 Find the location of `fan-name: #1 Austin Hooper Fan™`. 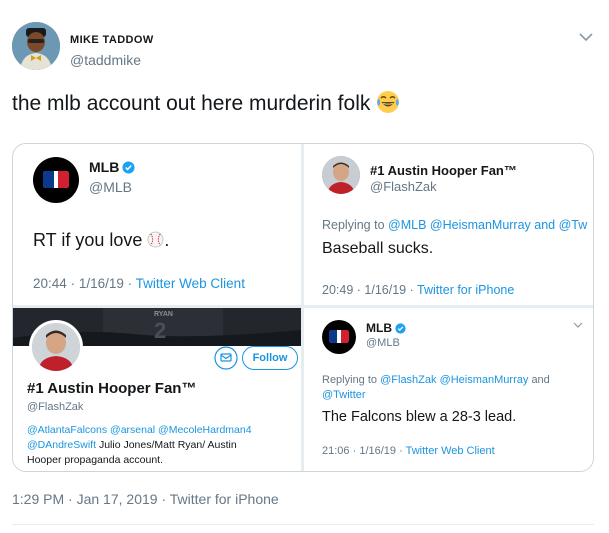

fan-name: #1 Austin Hooper Fan™ is located at coordinates (443, 170).